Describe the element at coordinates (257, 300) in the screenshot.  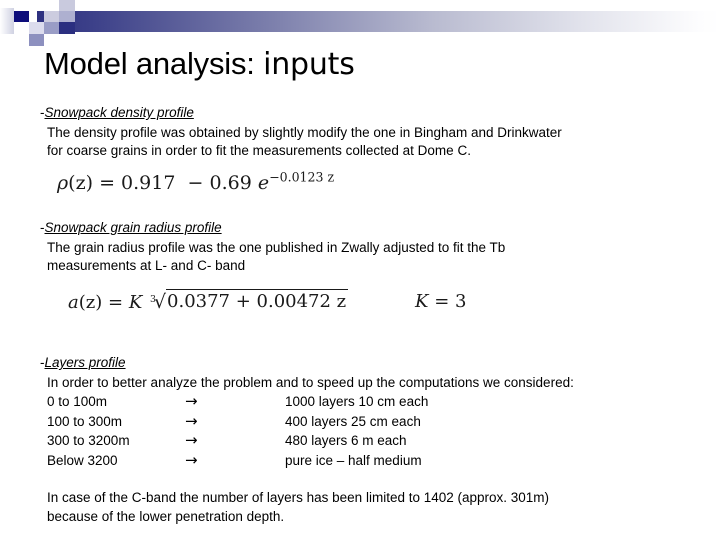
I see `radicand: 0.0377 + 0.00472 z` at that location.